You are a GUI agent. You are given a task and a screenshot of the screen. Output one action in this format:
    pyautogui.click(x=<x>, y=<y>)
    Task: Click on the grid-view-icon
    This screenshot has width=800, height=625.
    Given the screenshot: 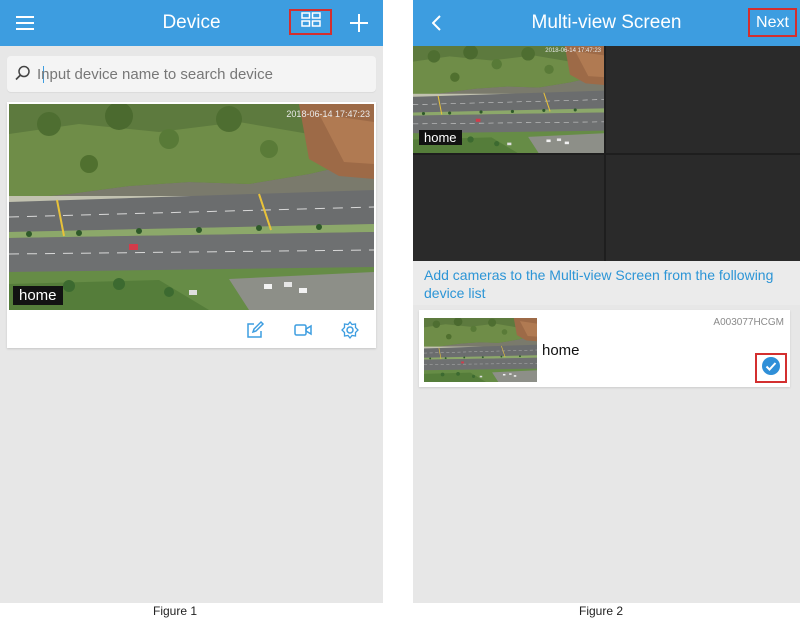 What is the action you would take?
    pyautogui.click(x=310, y=22)
    